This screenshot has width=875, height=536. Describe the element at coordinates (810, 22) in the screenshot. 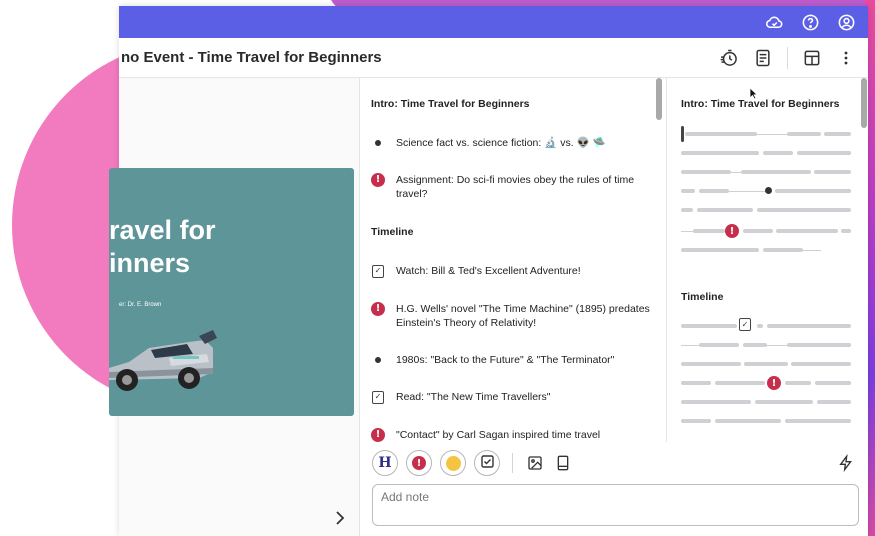

I see `help-icon` at that location.